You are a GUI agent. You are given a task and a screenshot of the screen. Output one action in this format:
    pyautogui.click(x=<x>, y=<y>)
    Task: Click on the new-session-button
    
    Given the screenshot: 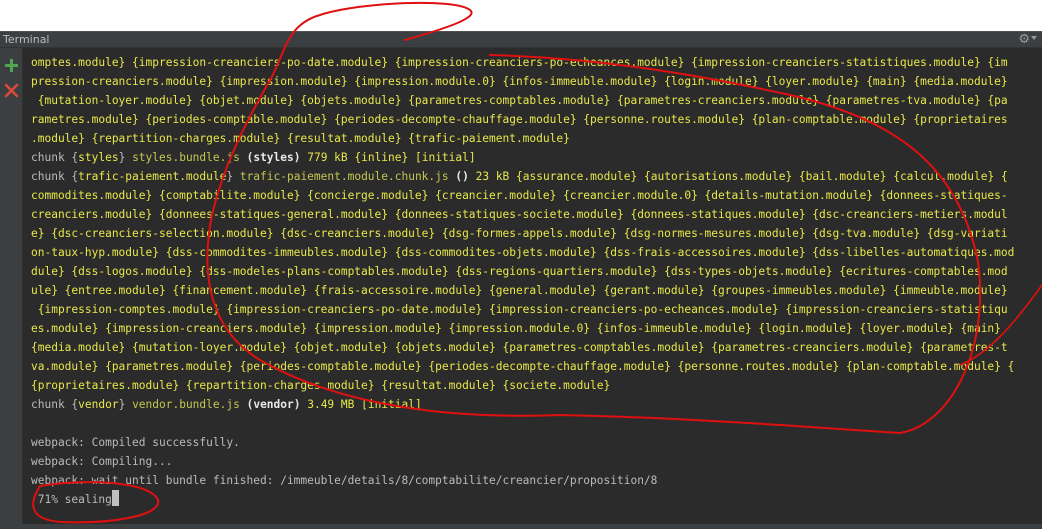 What is the action you would take?
    pyautogui.click(x=11, y=65)
    